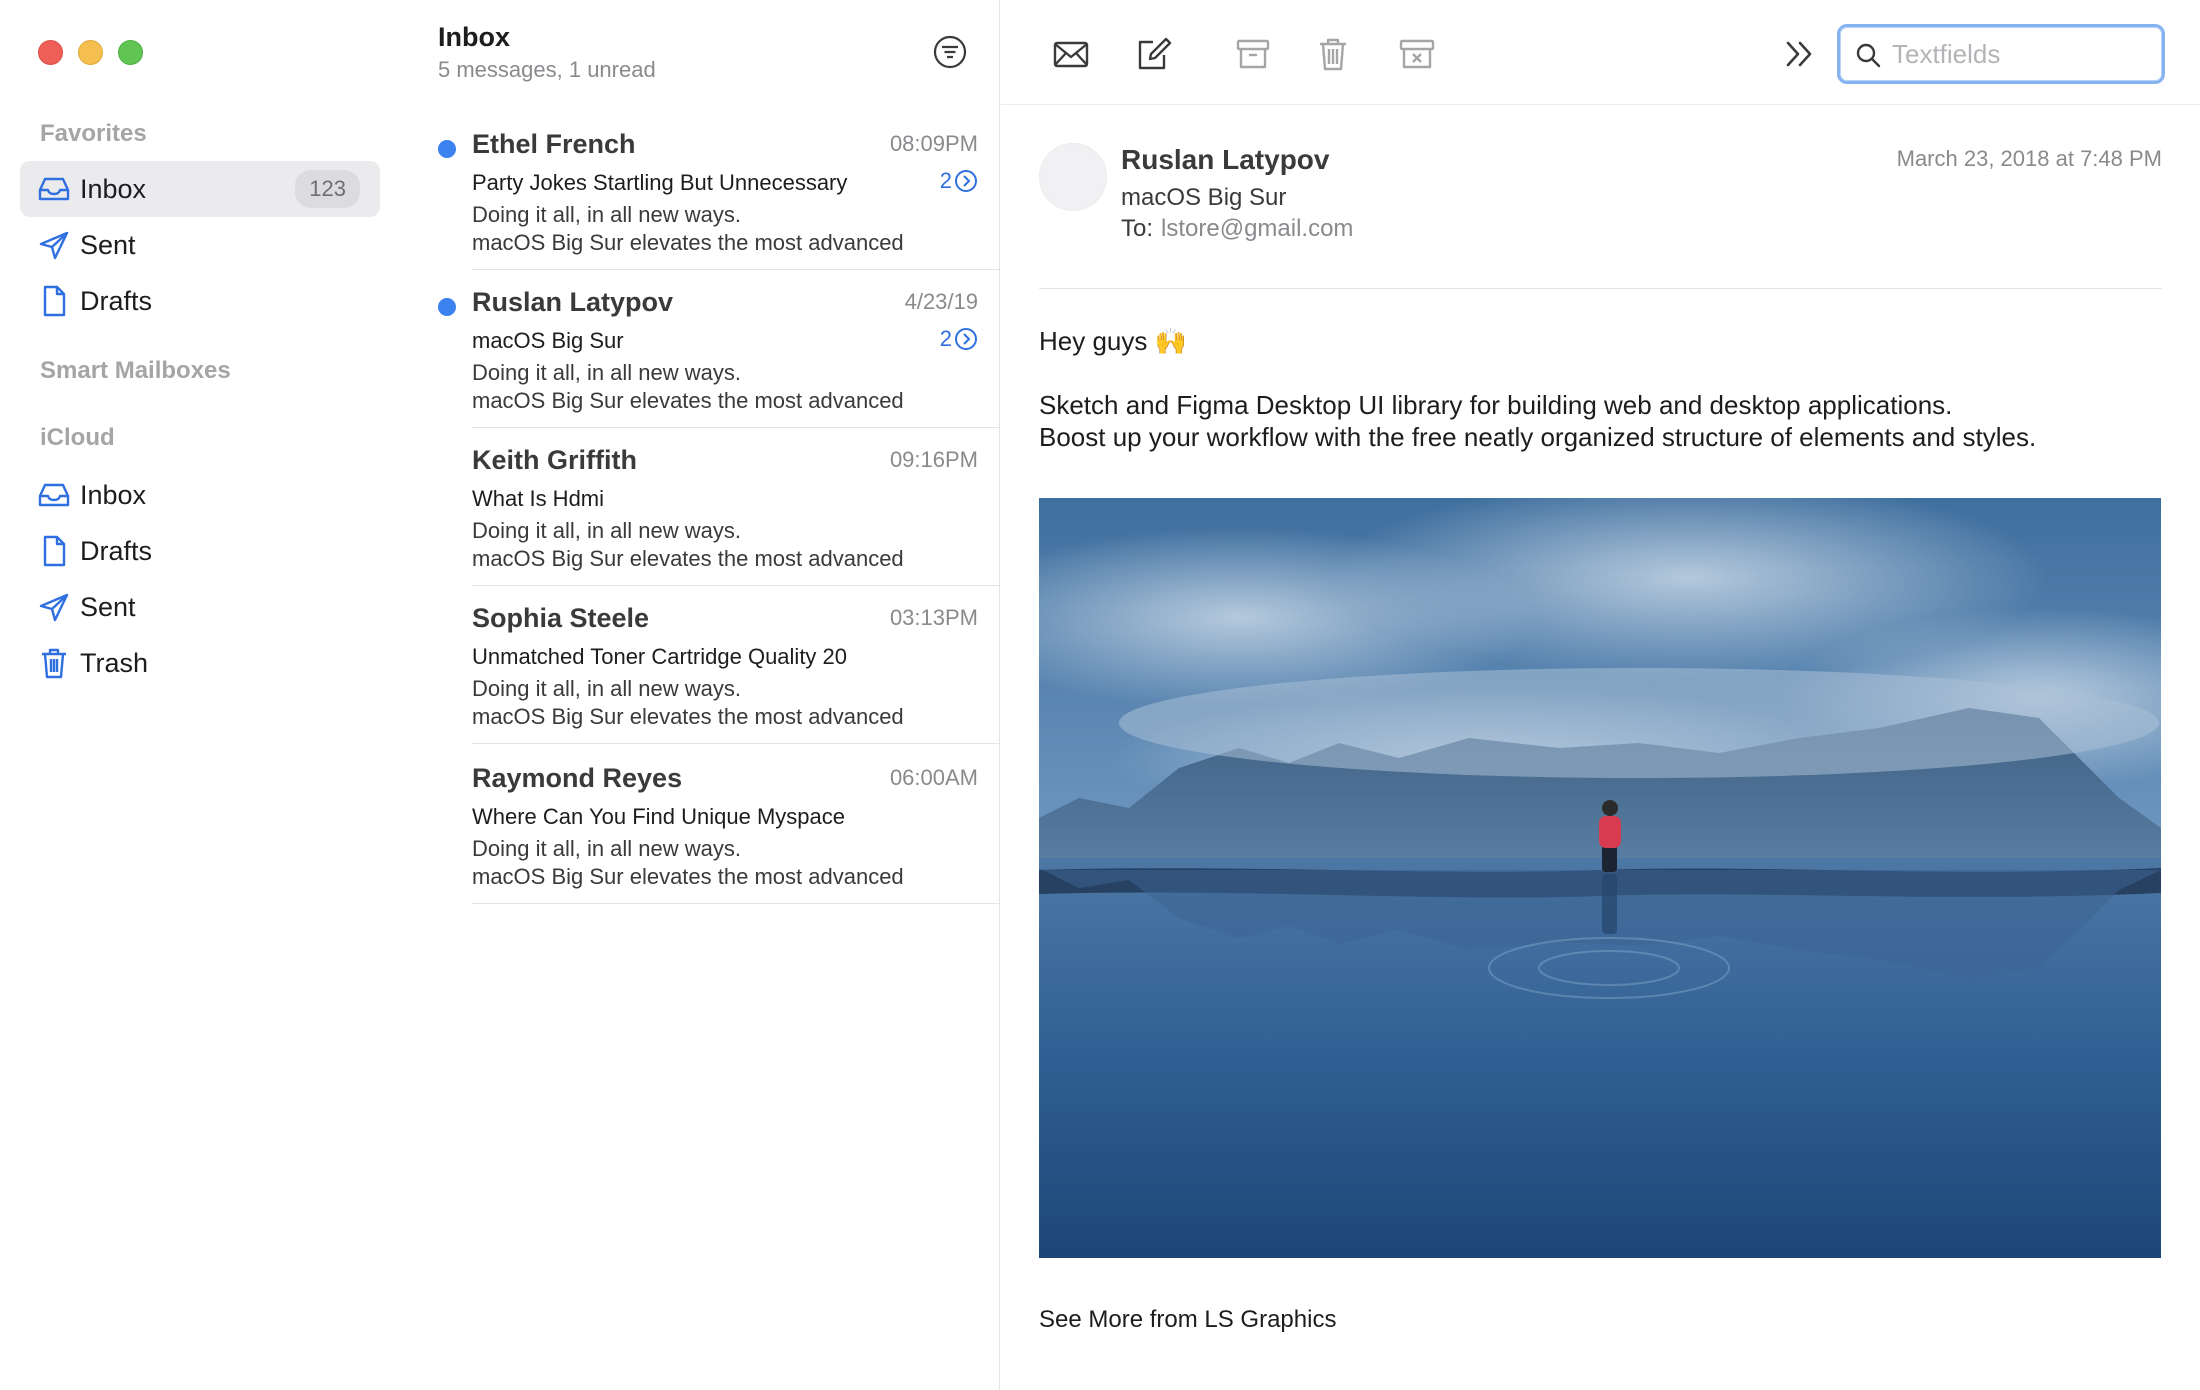  Describe the element at coordinates (933, 777) in the screenshot. I see `message-time: 06:00AM` at that location.